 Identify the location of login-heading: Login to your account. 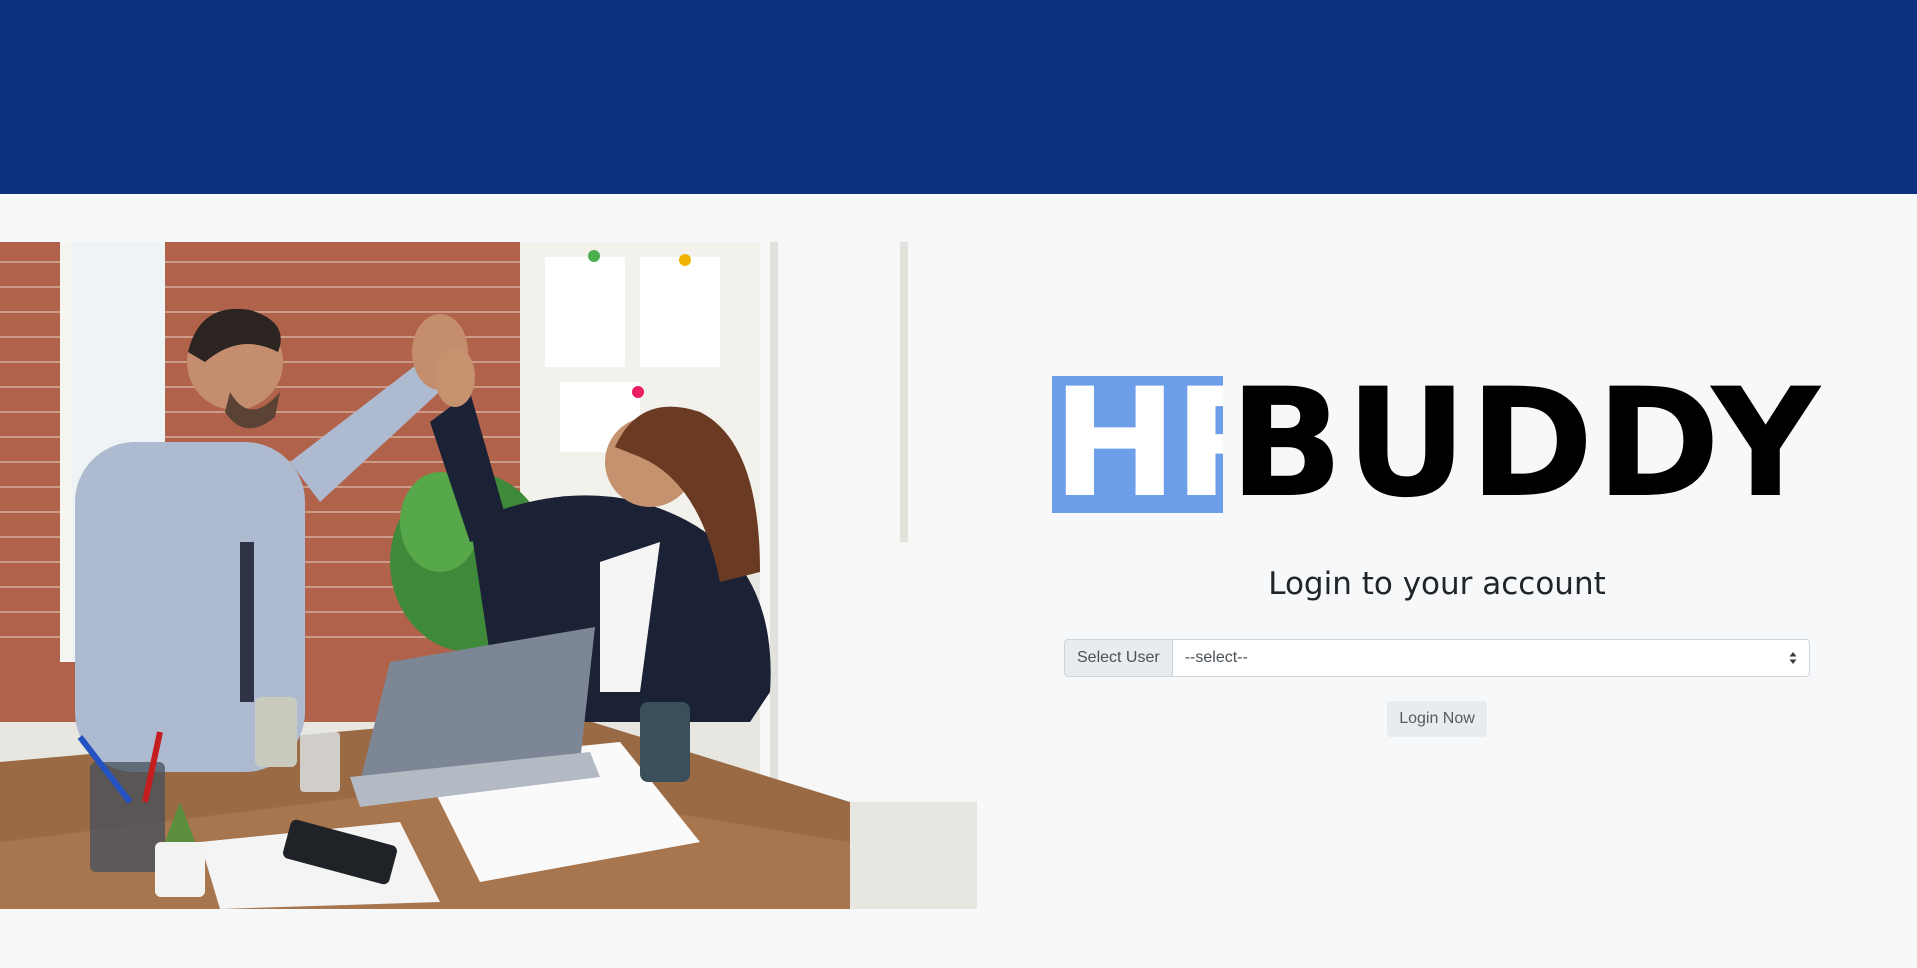
(1437, 584).